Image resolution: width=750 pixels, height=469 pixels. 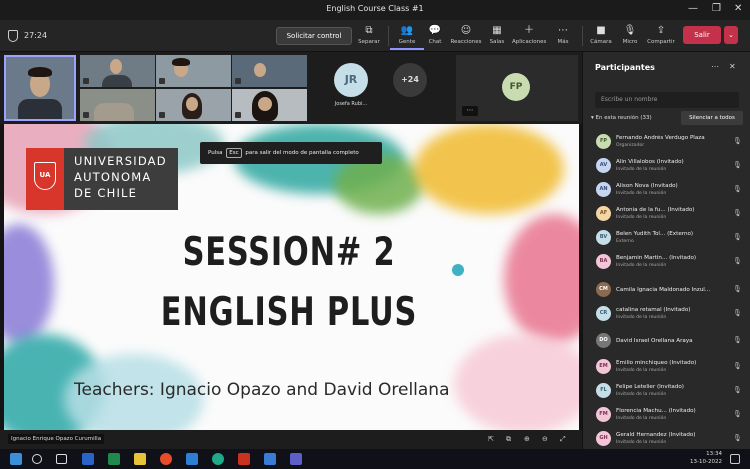 I want to click on excel-icon, so click(x=114, y=459).